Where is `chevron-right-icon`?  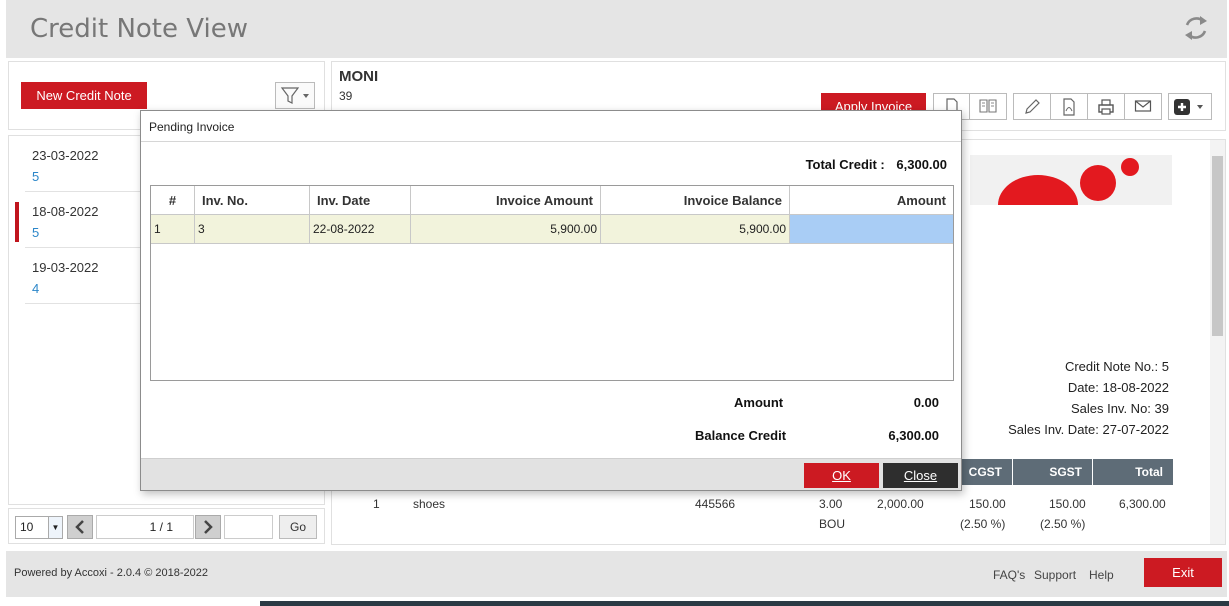
chevron-right-icon is located at coordinates (208, 527).